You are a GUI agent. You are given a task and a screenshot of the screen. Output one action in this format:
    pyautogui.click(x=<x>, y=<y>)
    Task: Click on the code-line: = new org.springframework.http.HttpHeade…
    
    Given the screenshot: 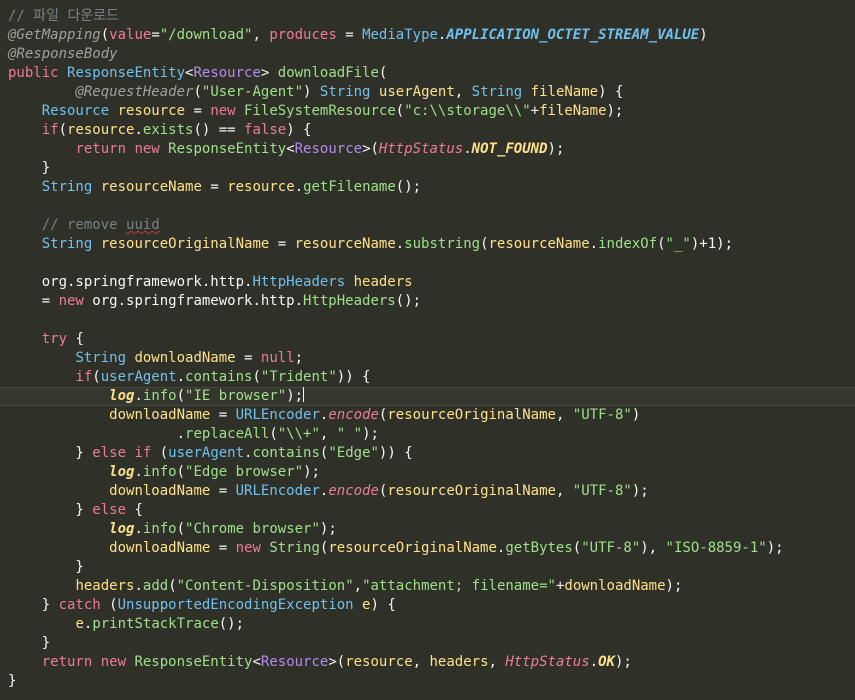 What is the action you would take?
    pyautogui.click(x=427, y=301)
    